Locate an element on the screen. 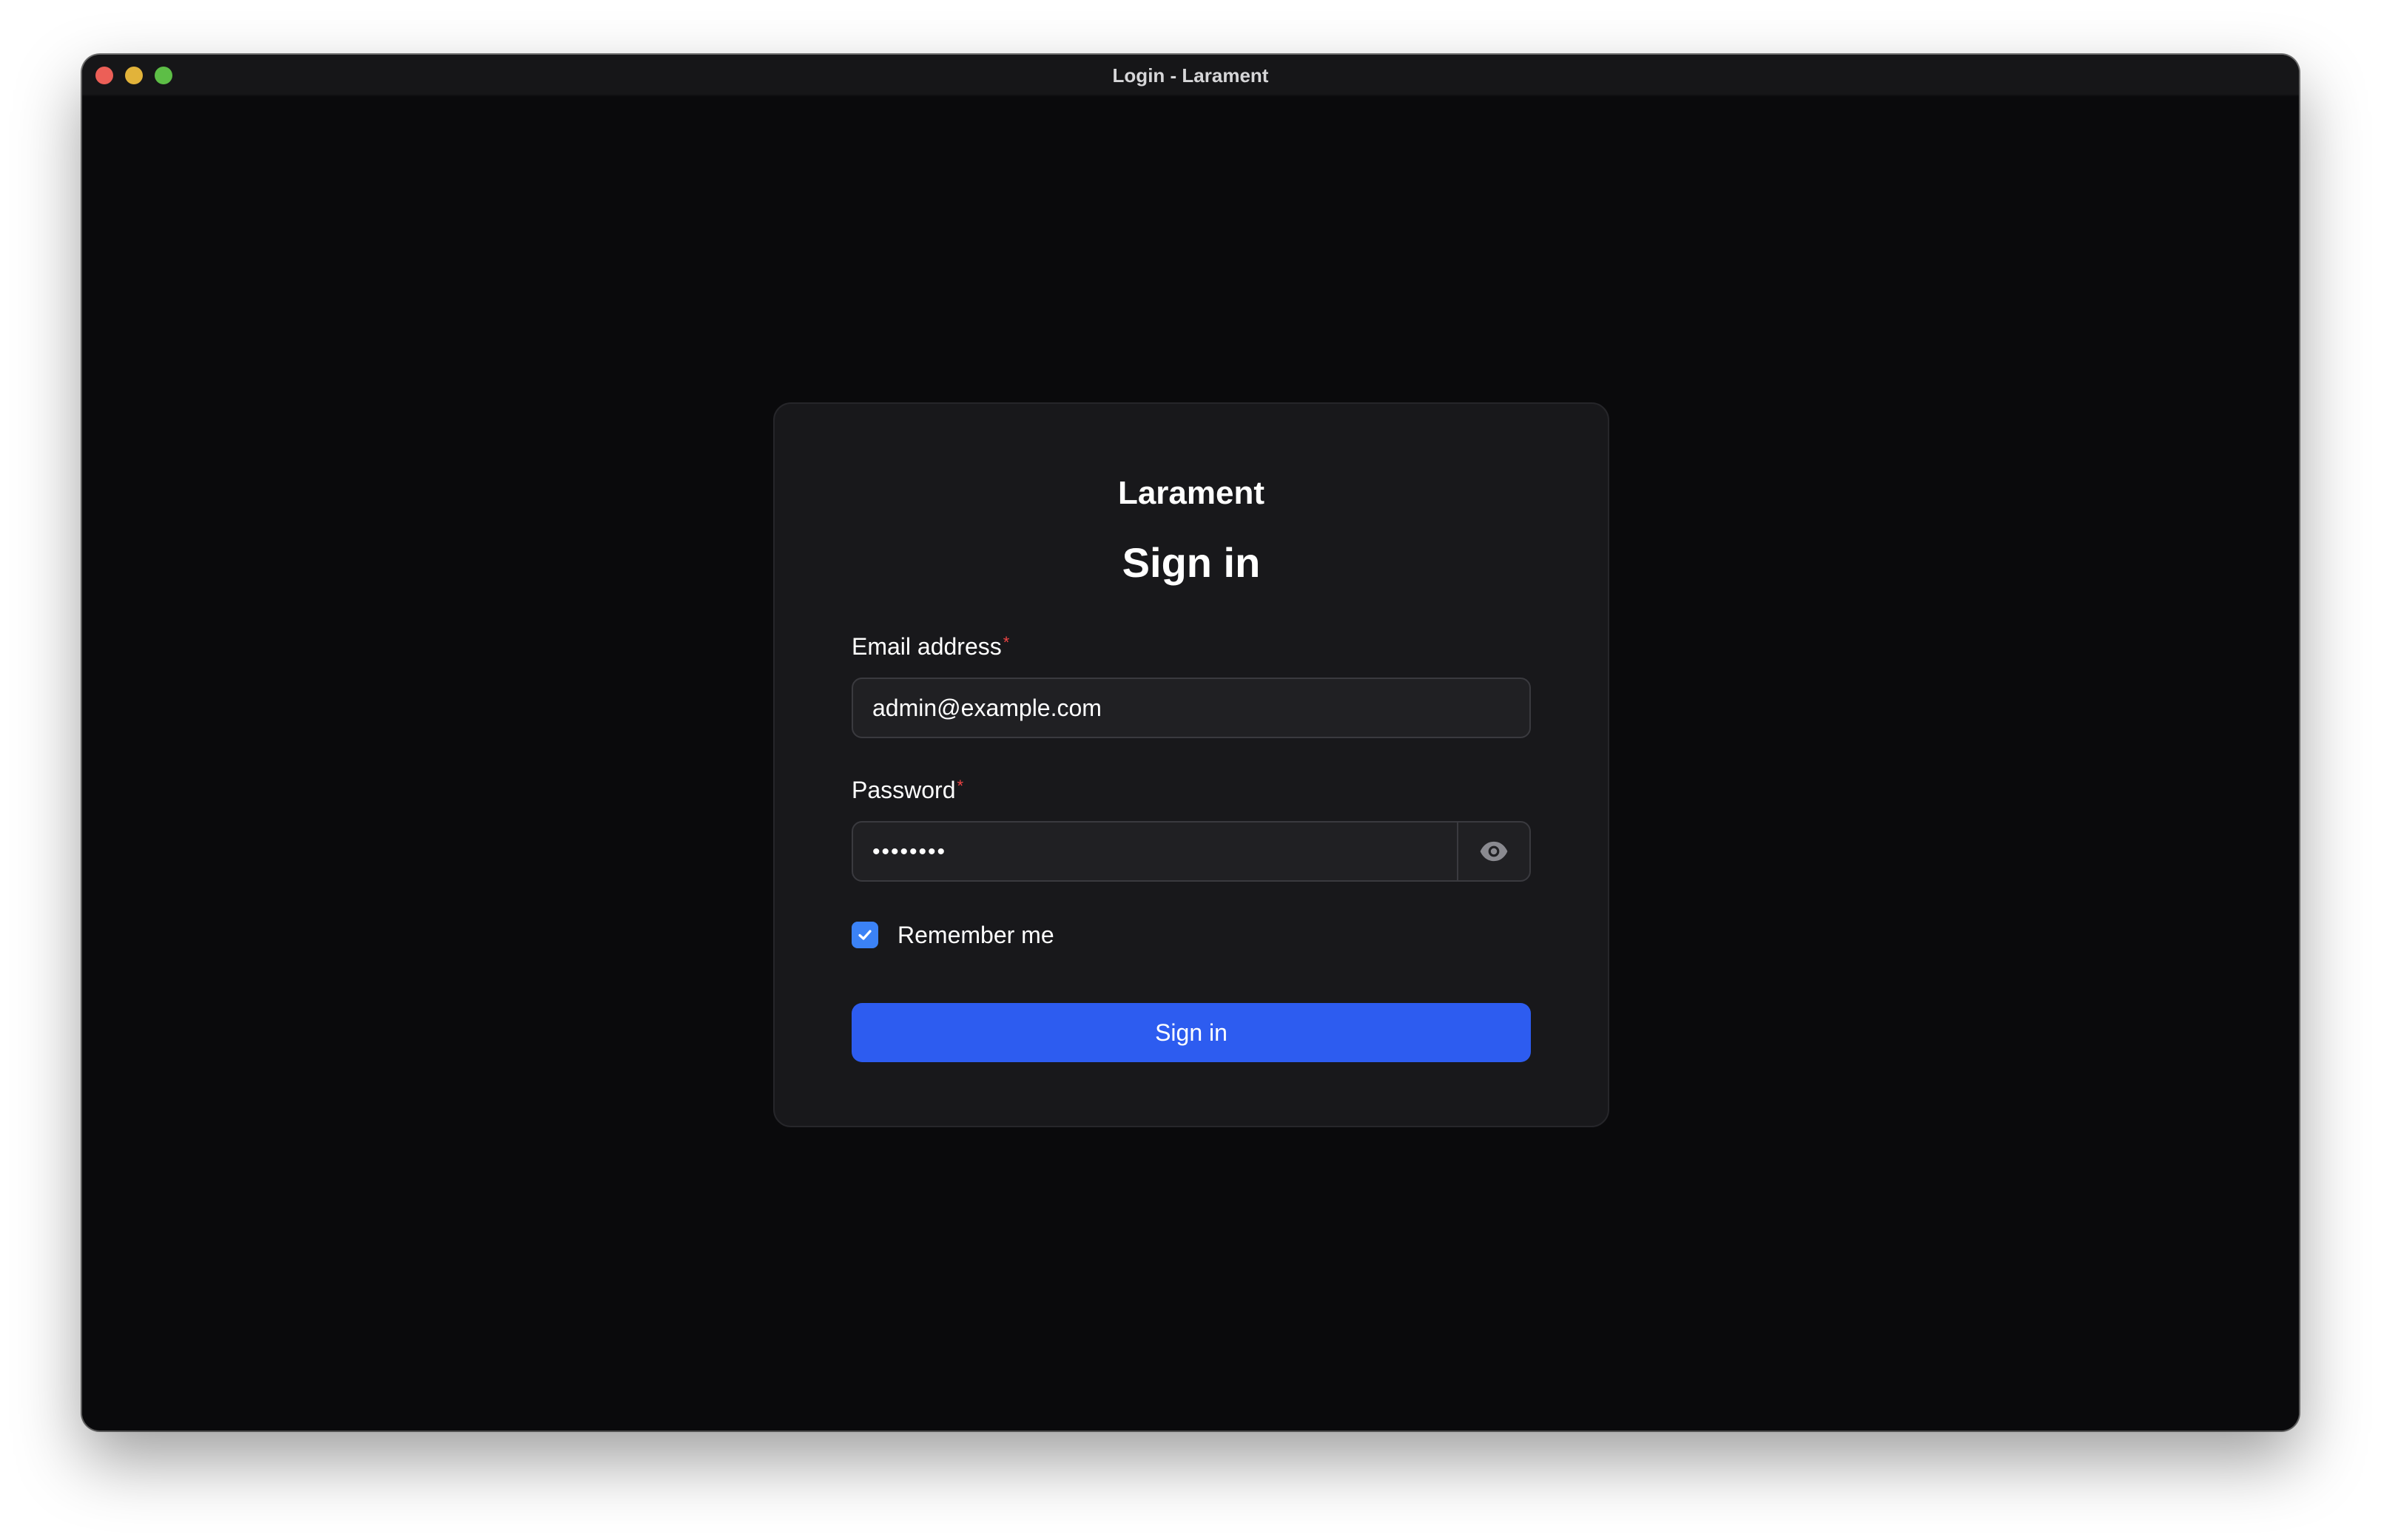 Image resolution: width=2381 pixels, height=1540 pixels. password-label-text: Password is located at coordinates (904, 790).